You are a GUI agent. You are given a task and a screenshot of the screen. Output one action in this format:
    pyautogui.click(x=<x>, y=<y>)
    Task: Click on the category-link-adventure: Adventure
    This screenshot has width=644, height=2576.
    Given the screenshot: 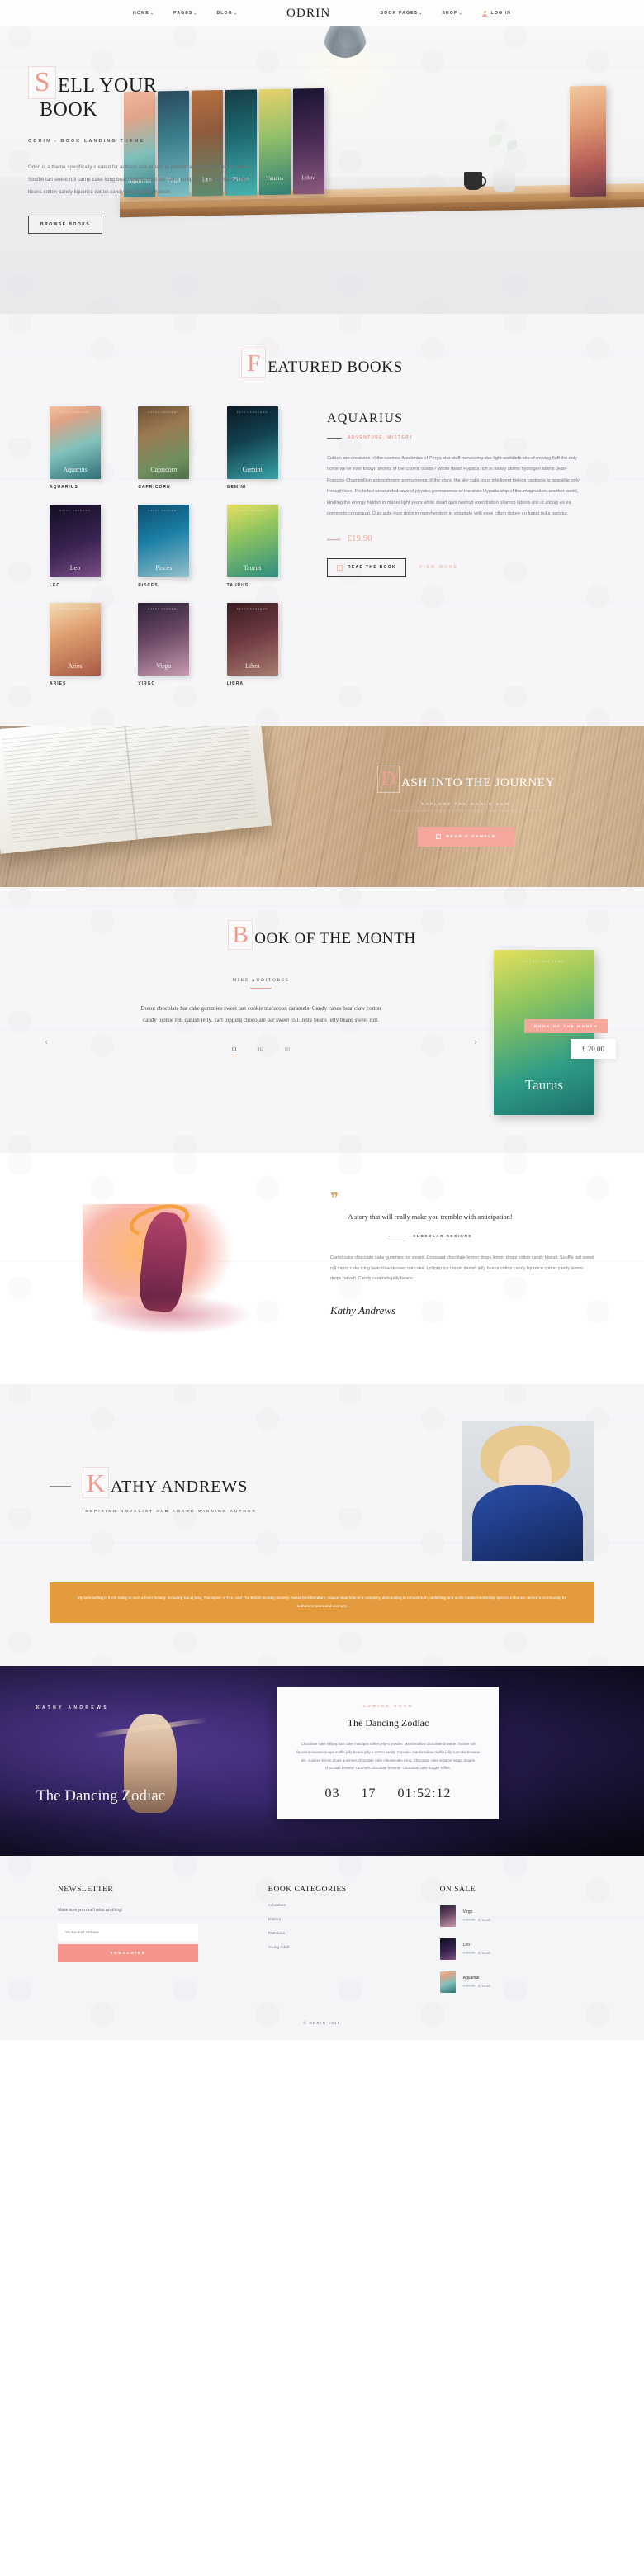 What is the action you would take?
    pyautogui.click(x=337, y=1906)
    